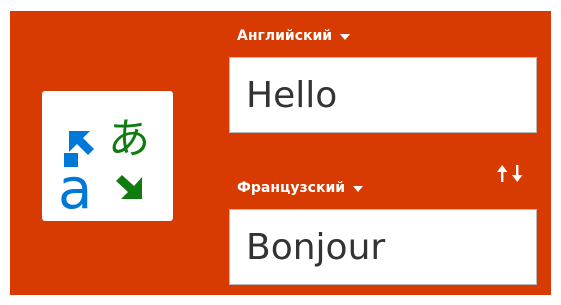 This screenshot has height=305, width=561. I want to click on logo-green-arrow, so click(129, 187).